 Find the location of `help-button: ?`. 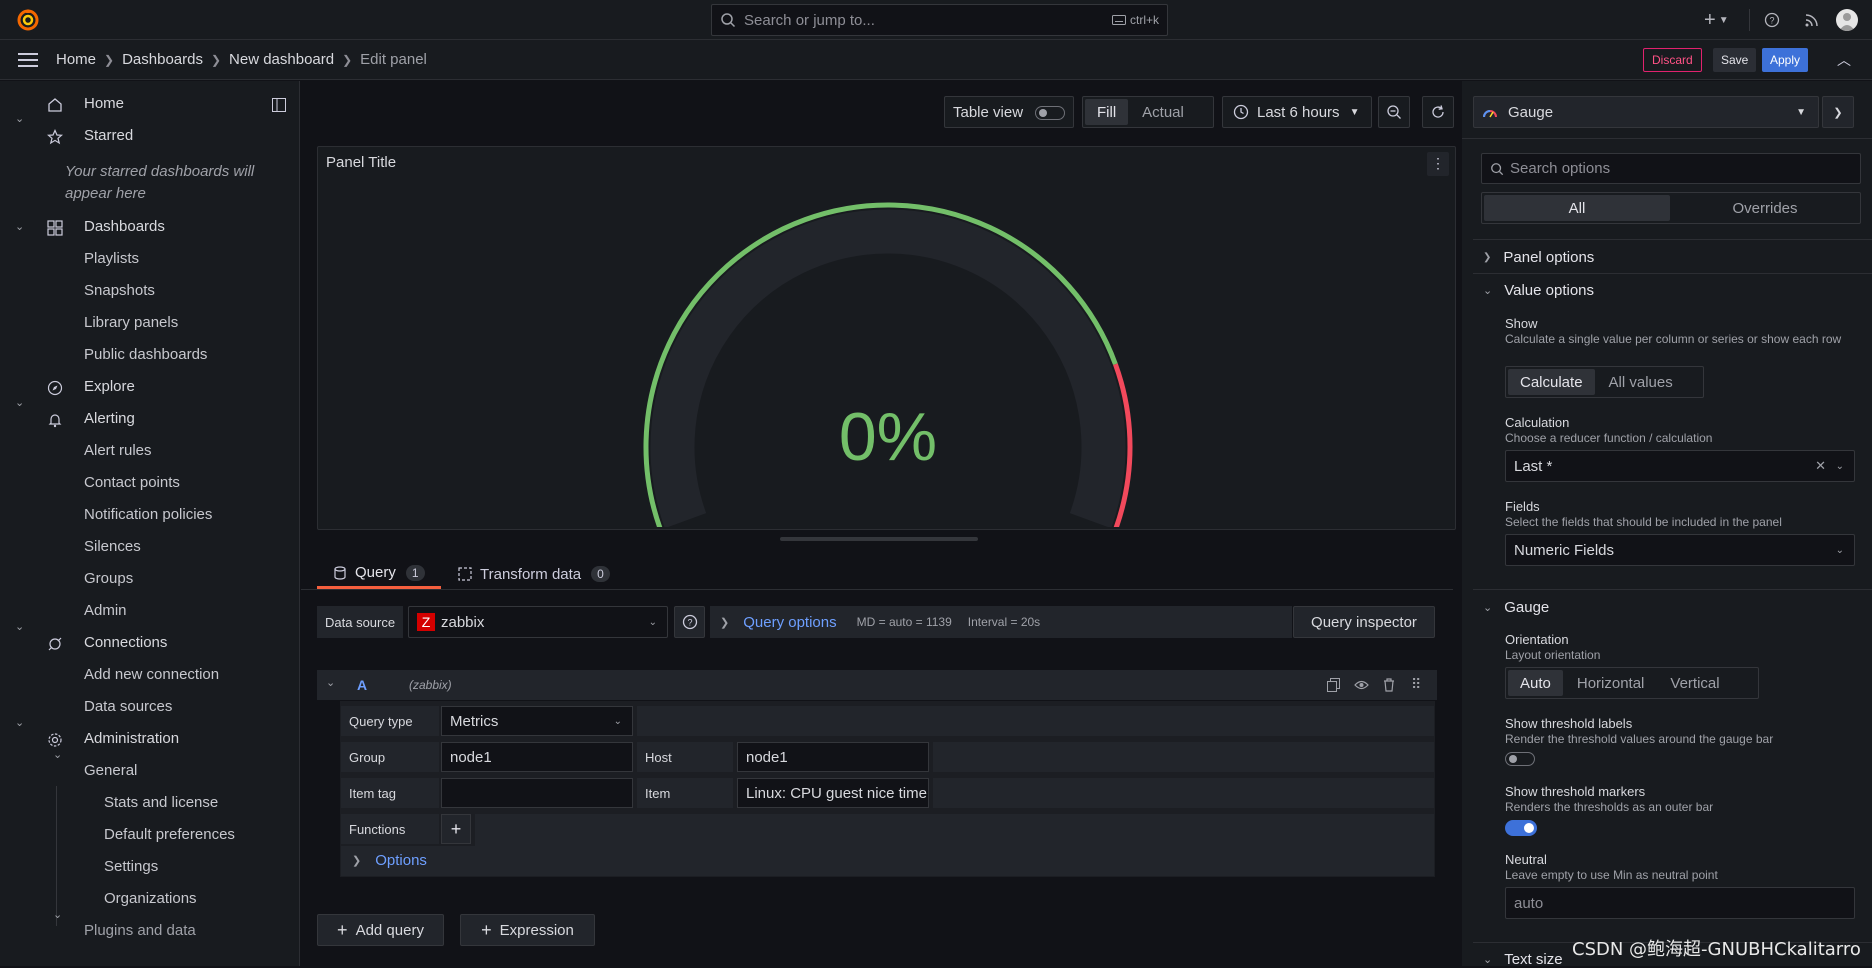

help-button: ? is located at coordinates (1772, 20).